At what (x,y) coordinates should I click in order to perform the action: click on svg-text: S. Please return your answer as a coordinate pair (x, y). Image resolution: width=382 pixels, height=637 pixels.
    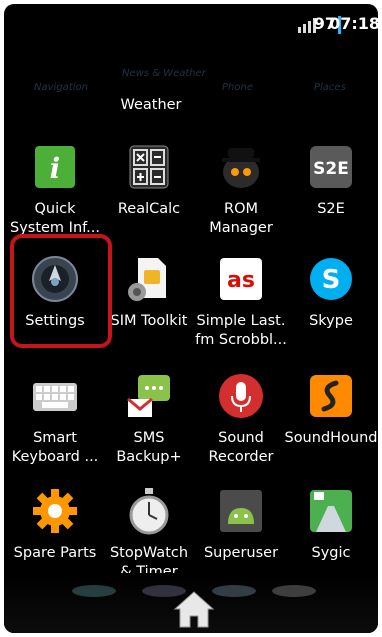
    Looking at the image, I should click on (331, 280).